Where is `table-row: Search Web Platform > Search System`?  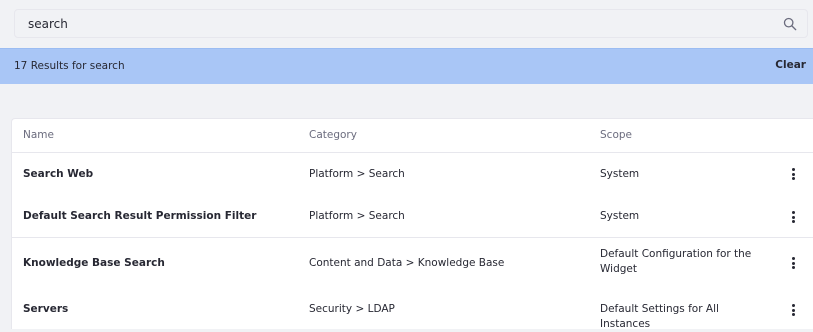
table-row: Search Web Platform > Search System is located at coordinates (412, 174).